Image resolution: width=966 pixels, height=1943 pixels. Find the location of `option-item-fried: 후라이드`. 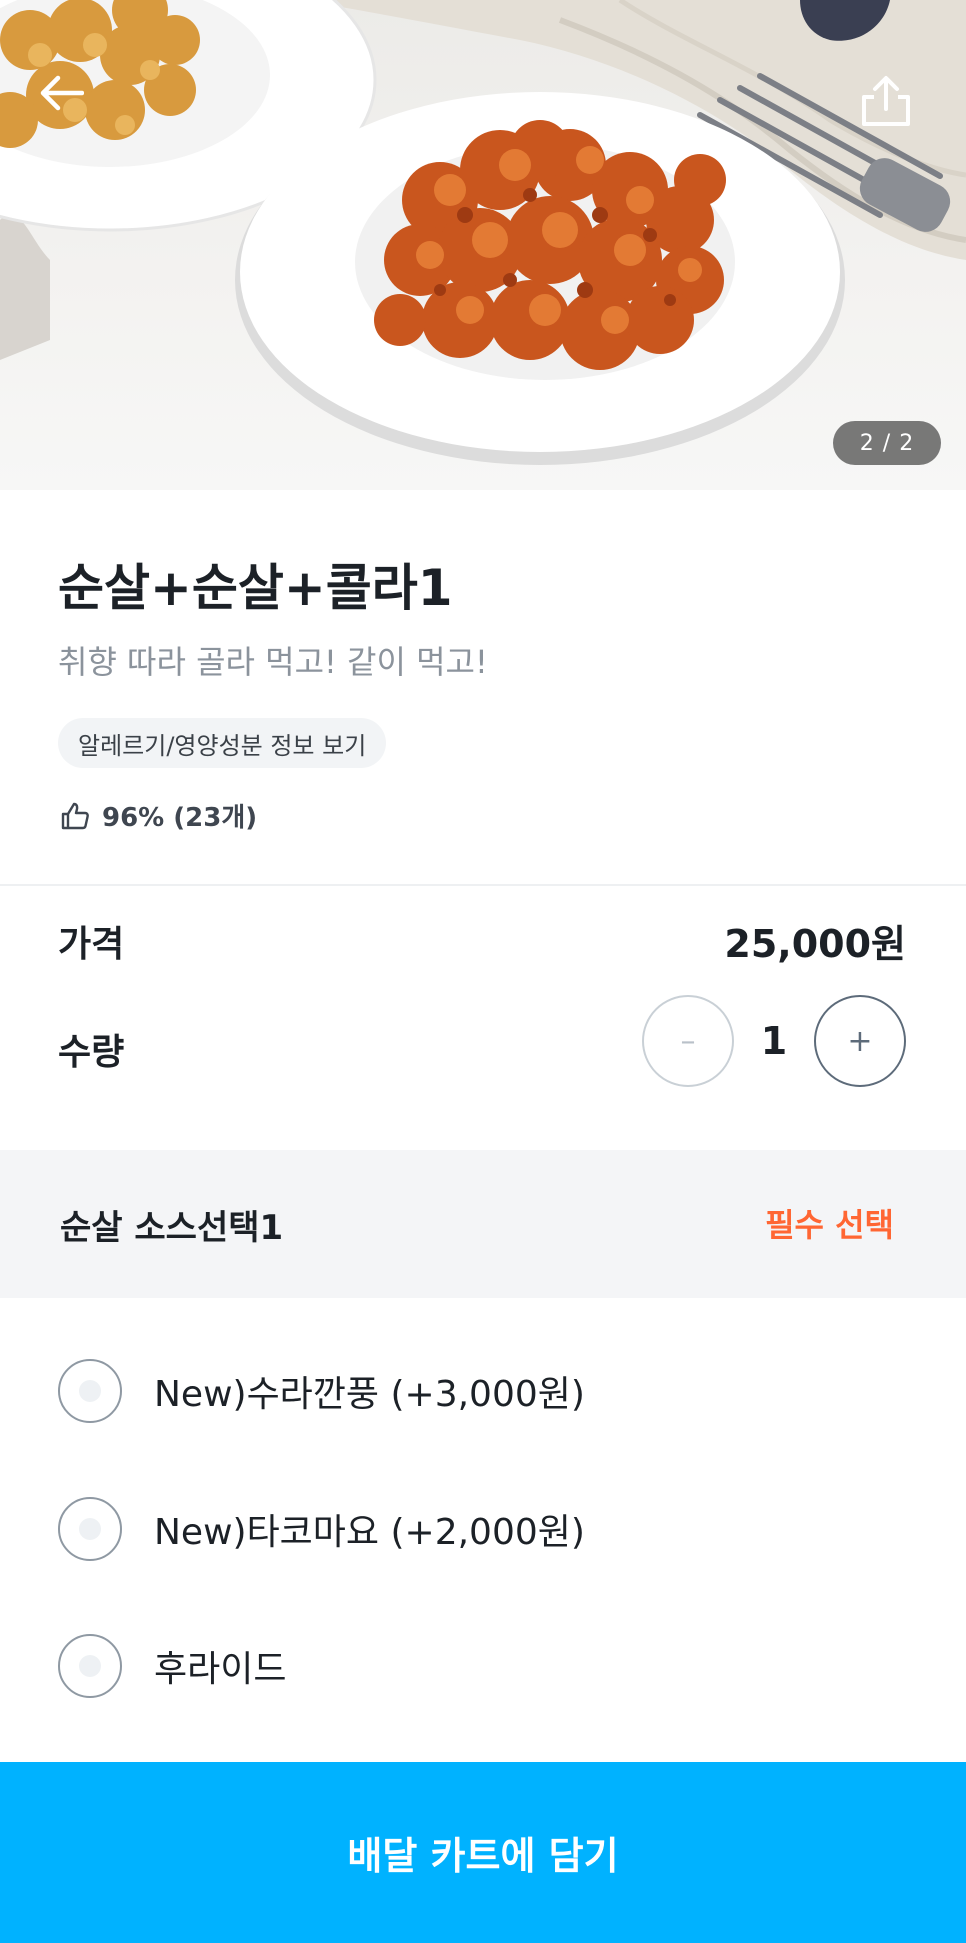

option-item-fried: 후라이드 is located at coordinates (172, 1666).